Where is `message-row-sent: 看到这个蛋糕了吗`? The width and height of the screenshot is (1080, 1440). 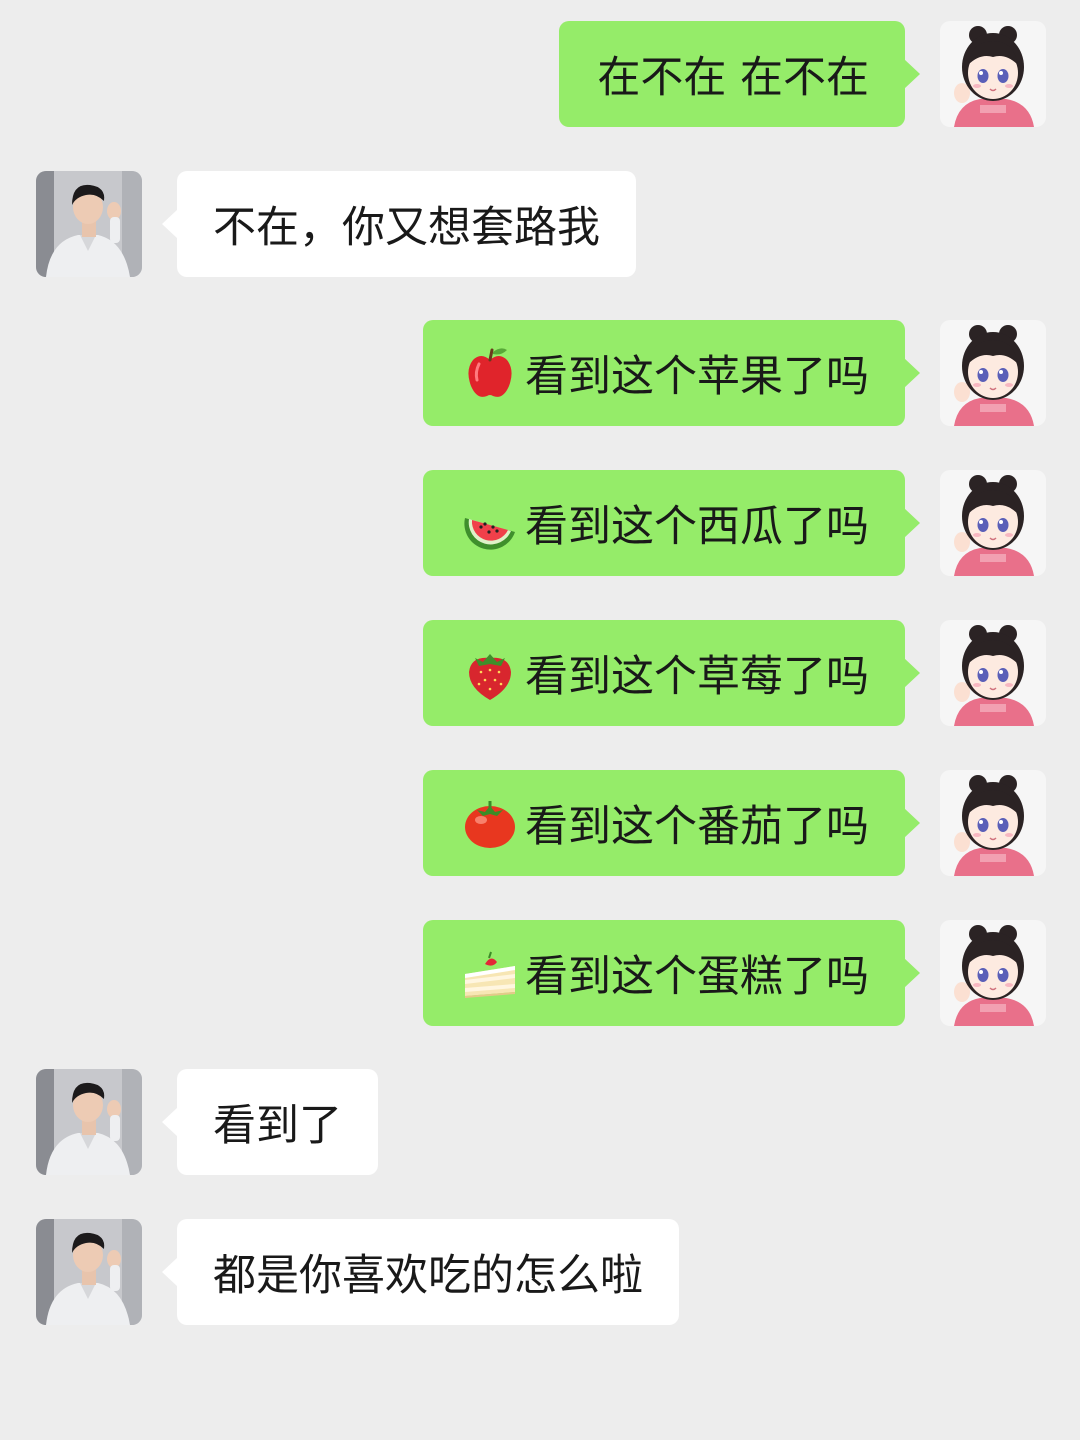 message-row-sent: 看到这个蛋糕了吗 is located at coordinates (540, 973).